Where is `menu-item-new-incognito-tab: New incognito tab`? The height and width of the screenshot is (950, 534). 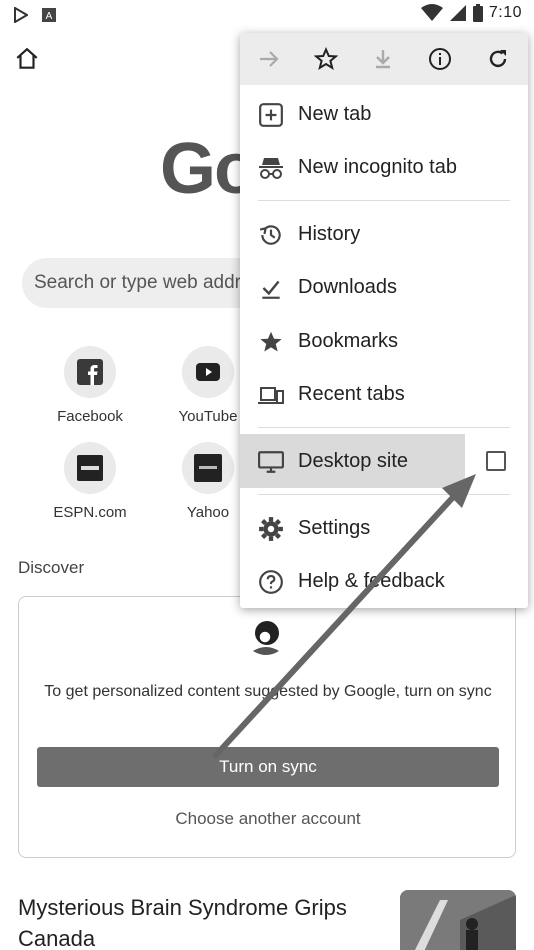 menu-item-new-incognito-tab: New incognito tab is located at coordinates (384, 167).